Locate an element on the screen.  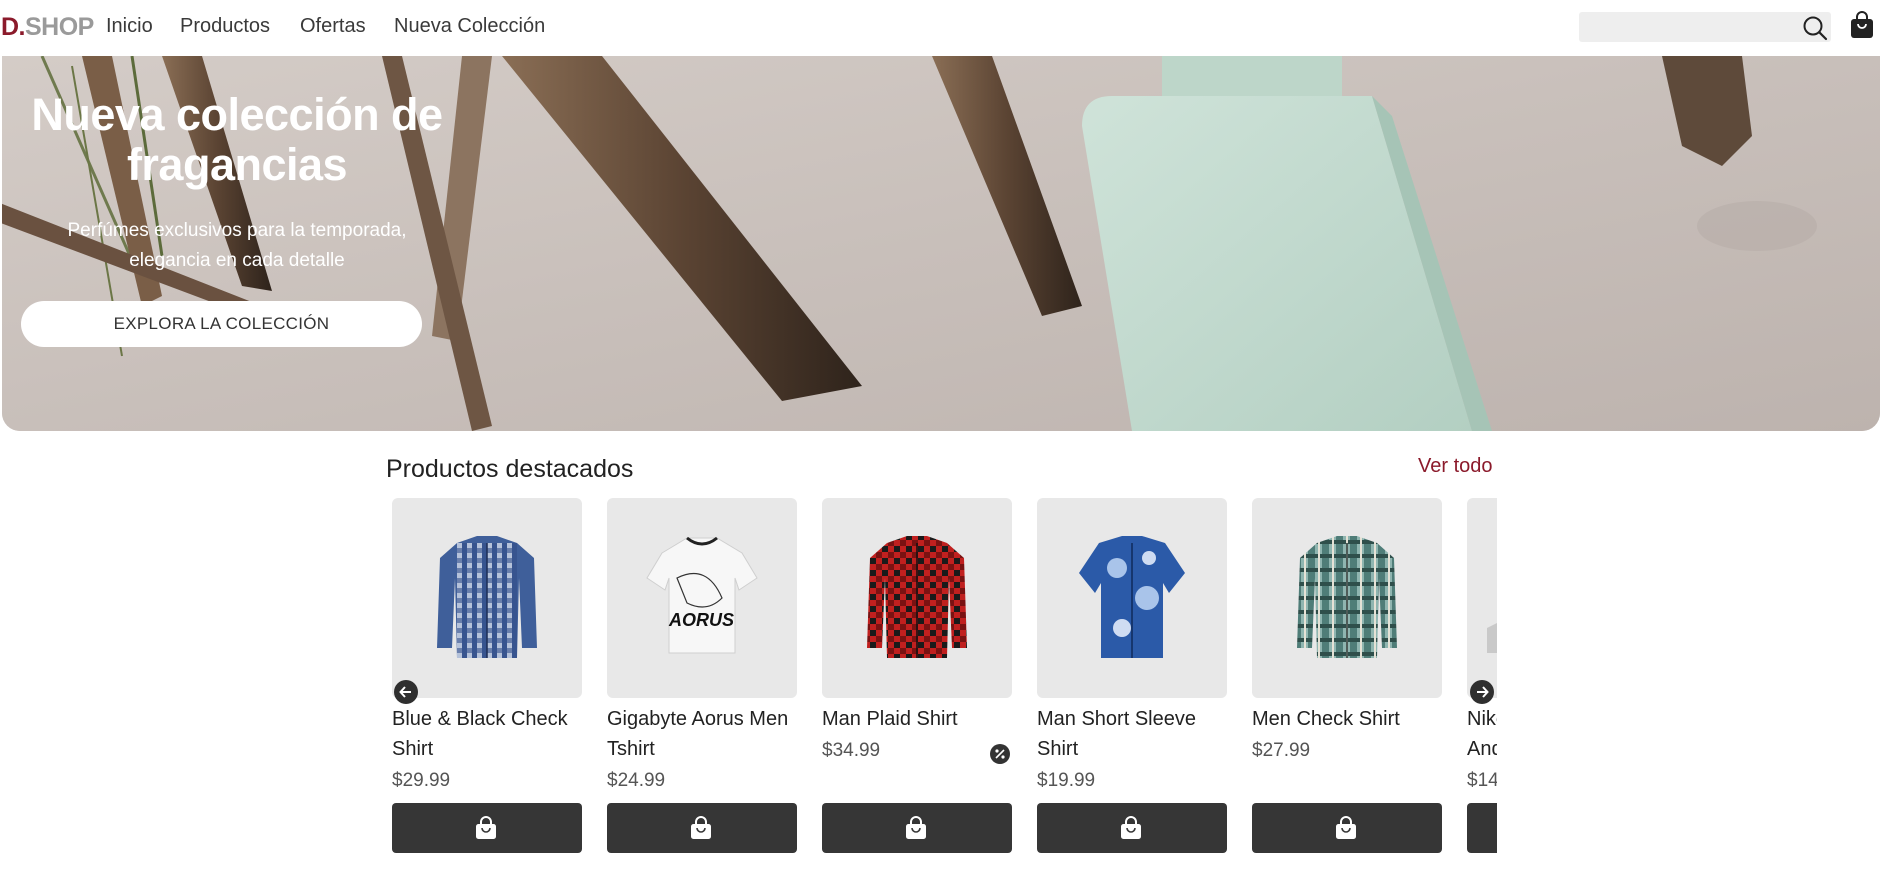
search-input is located at coordinates (1684, 27).